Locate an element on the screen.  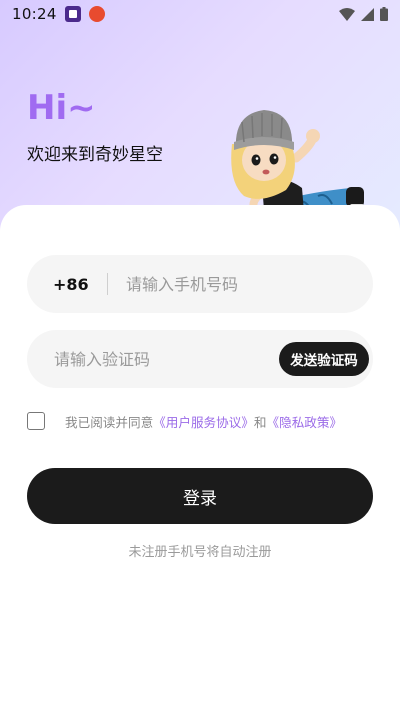
phone-number-field: +86 is located at coordinates (200, 284).